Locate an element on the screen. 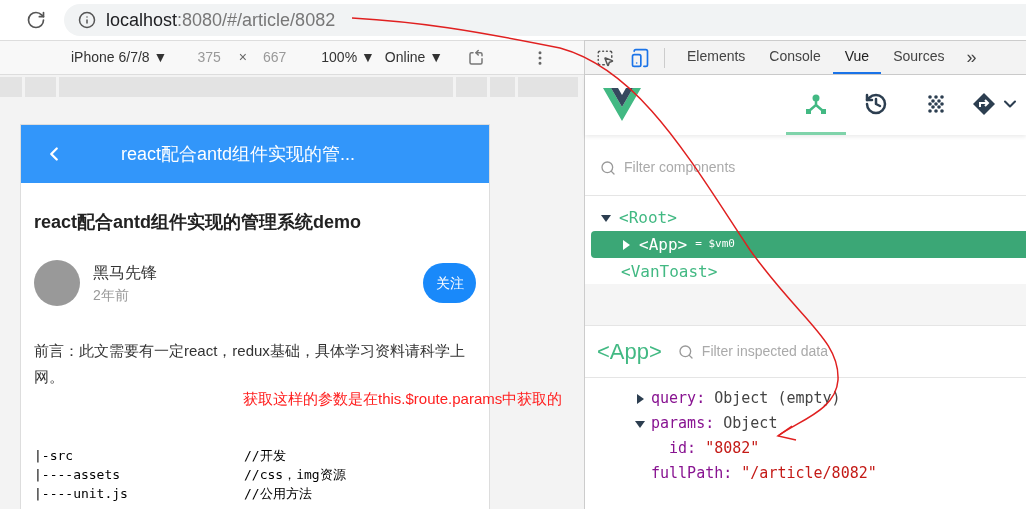 Image resolution: width=1026 pixels, height=509 pixels. device-toggle-icon is located at coordinates (640, 57).